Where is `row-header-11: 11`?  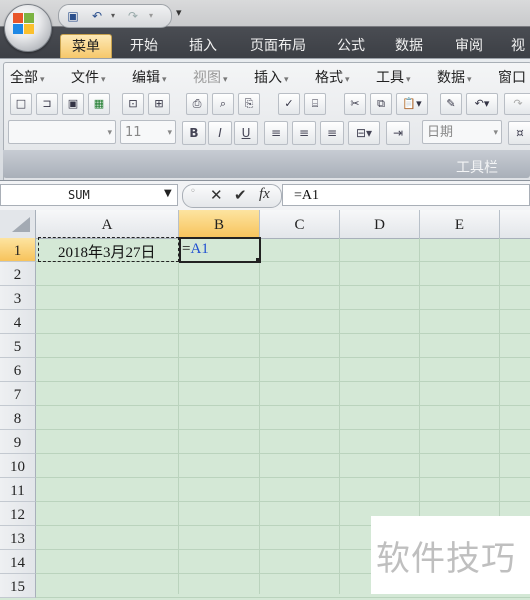
row-header-11: 11 is located at coordinates (18, 490).